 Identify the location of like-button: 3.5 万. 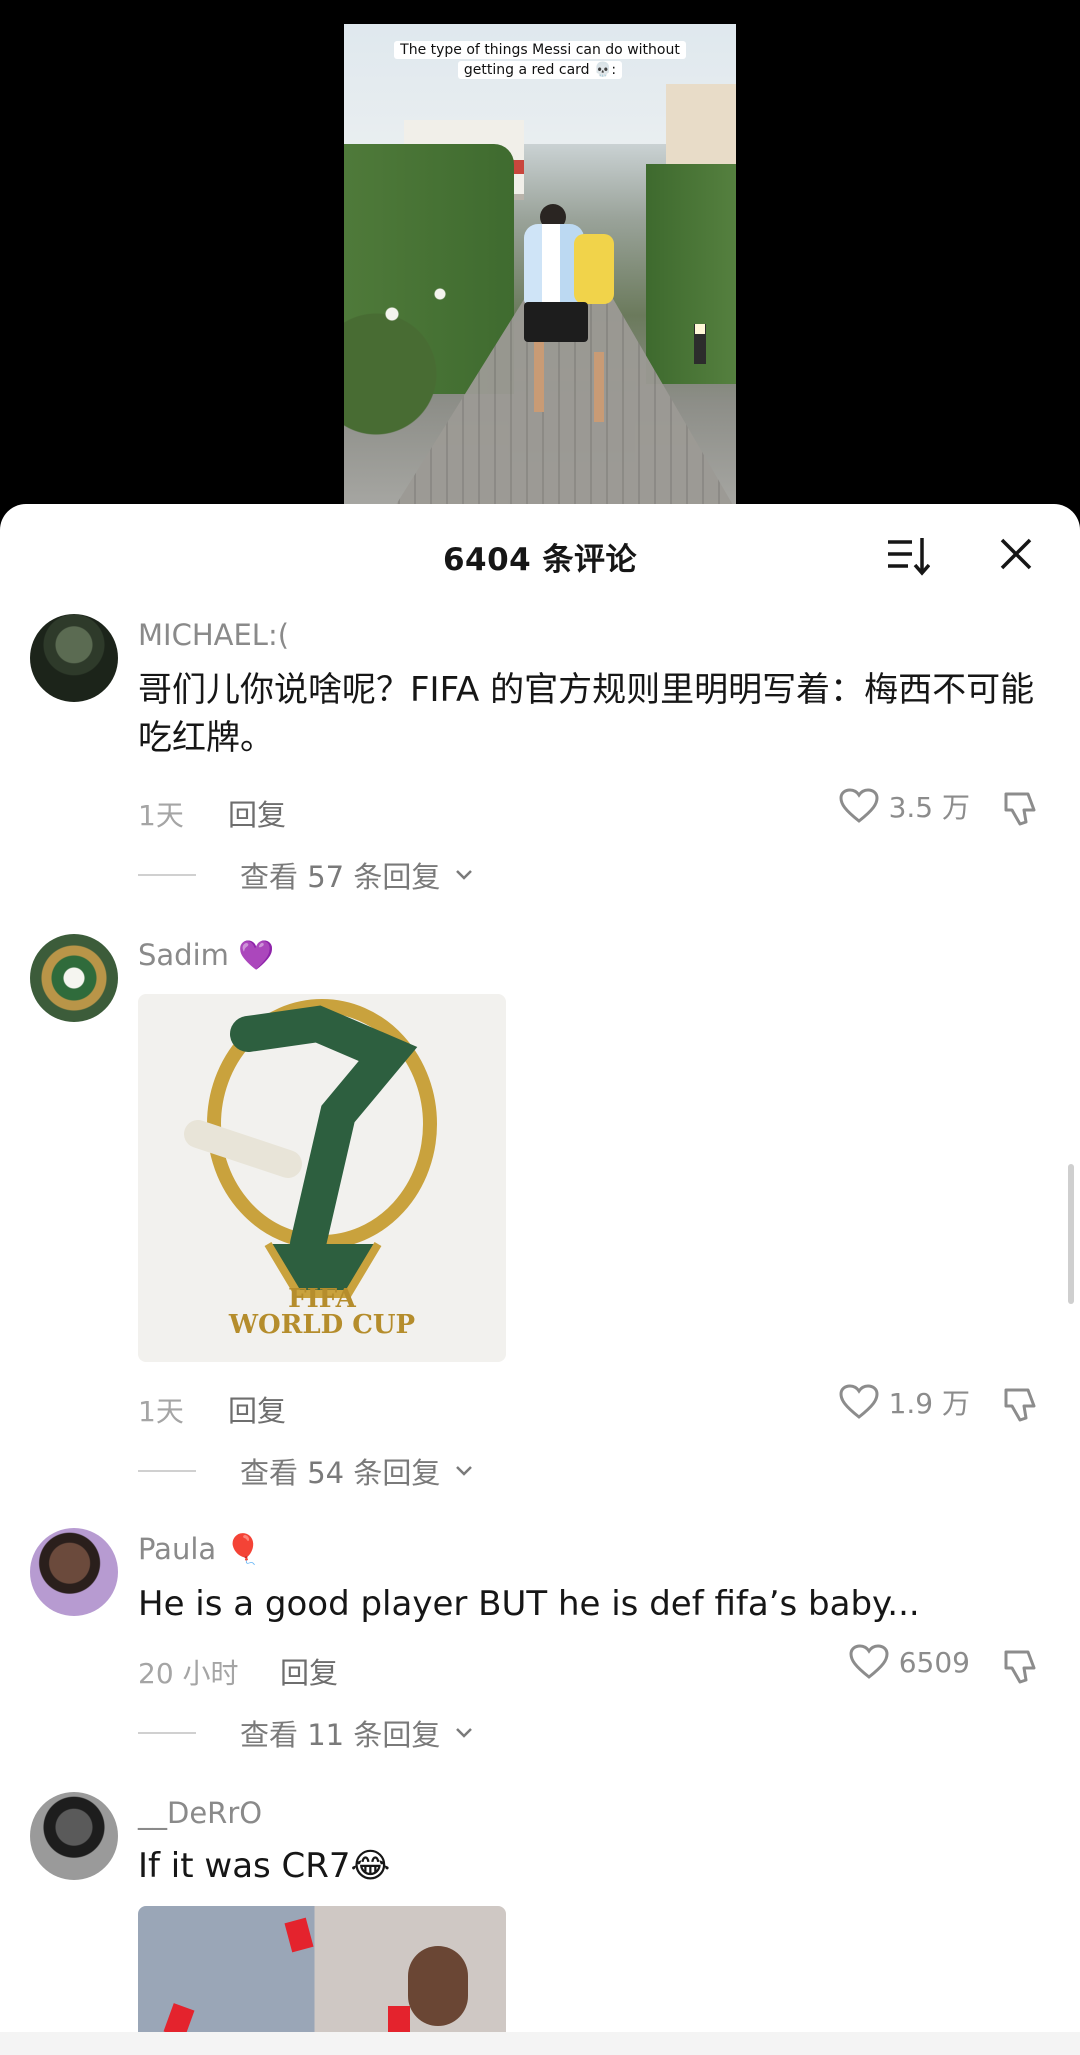
(904, 806).